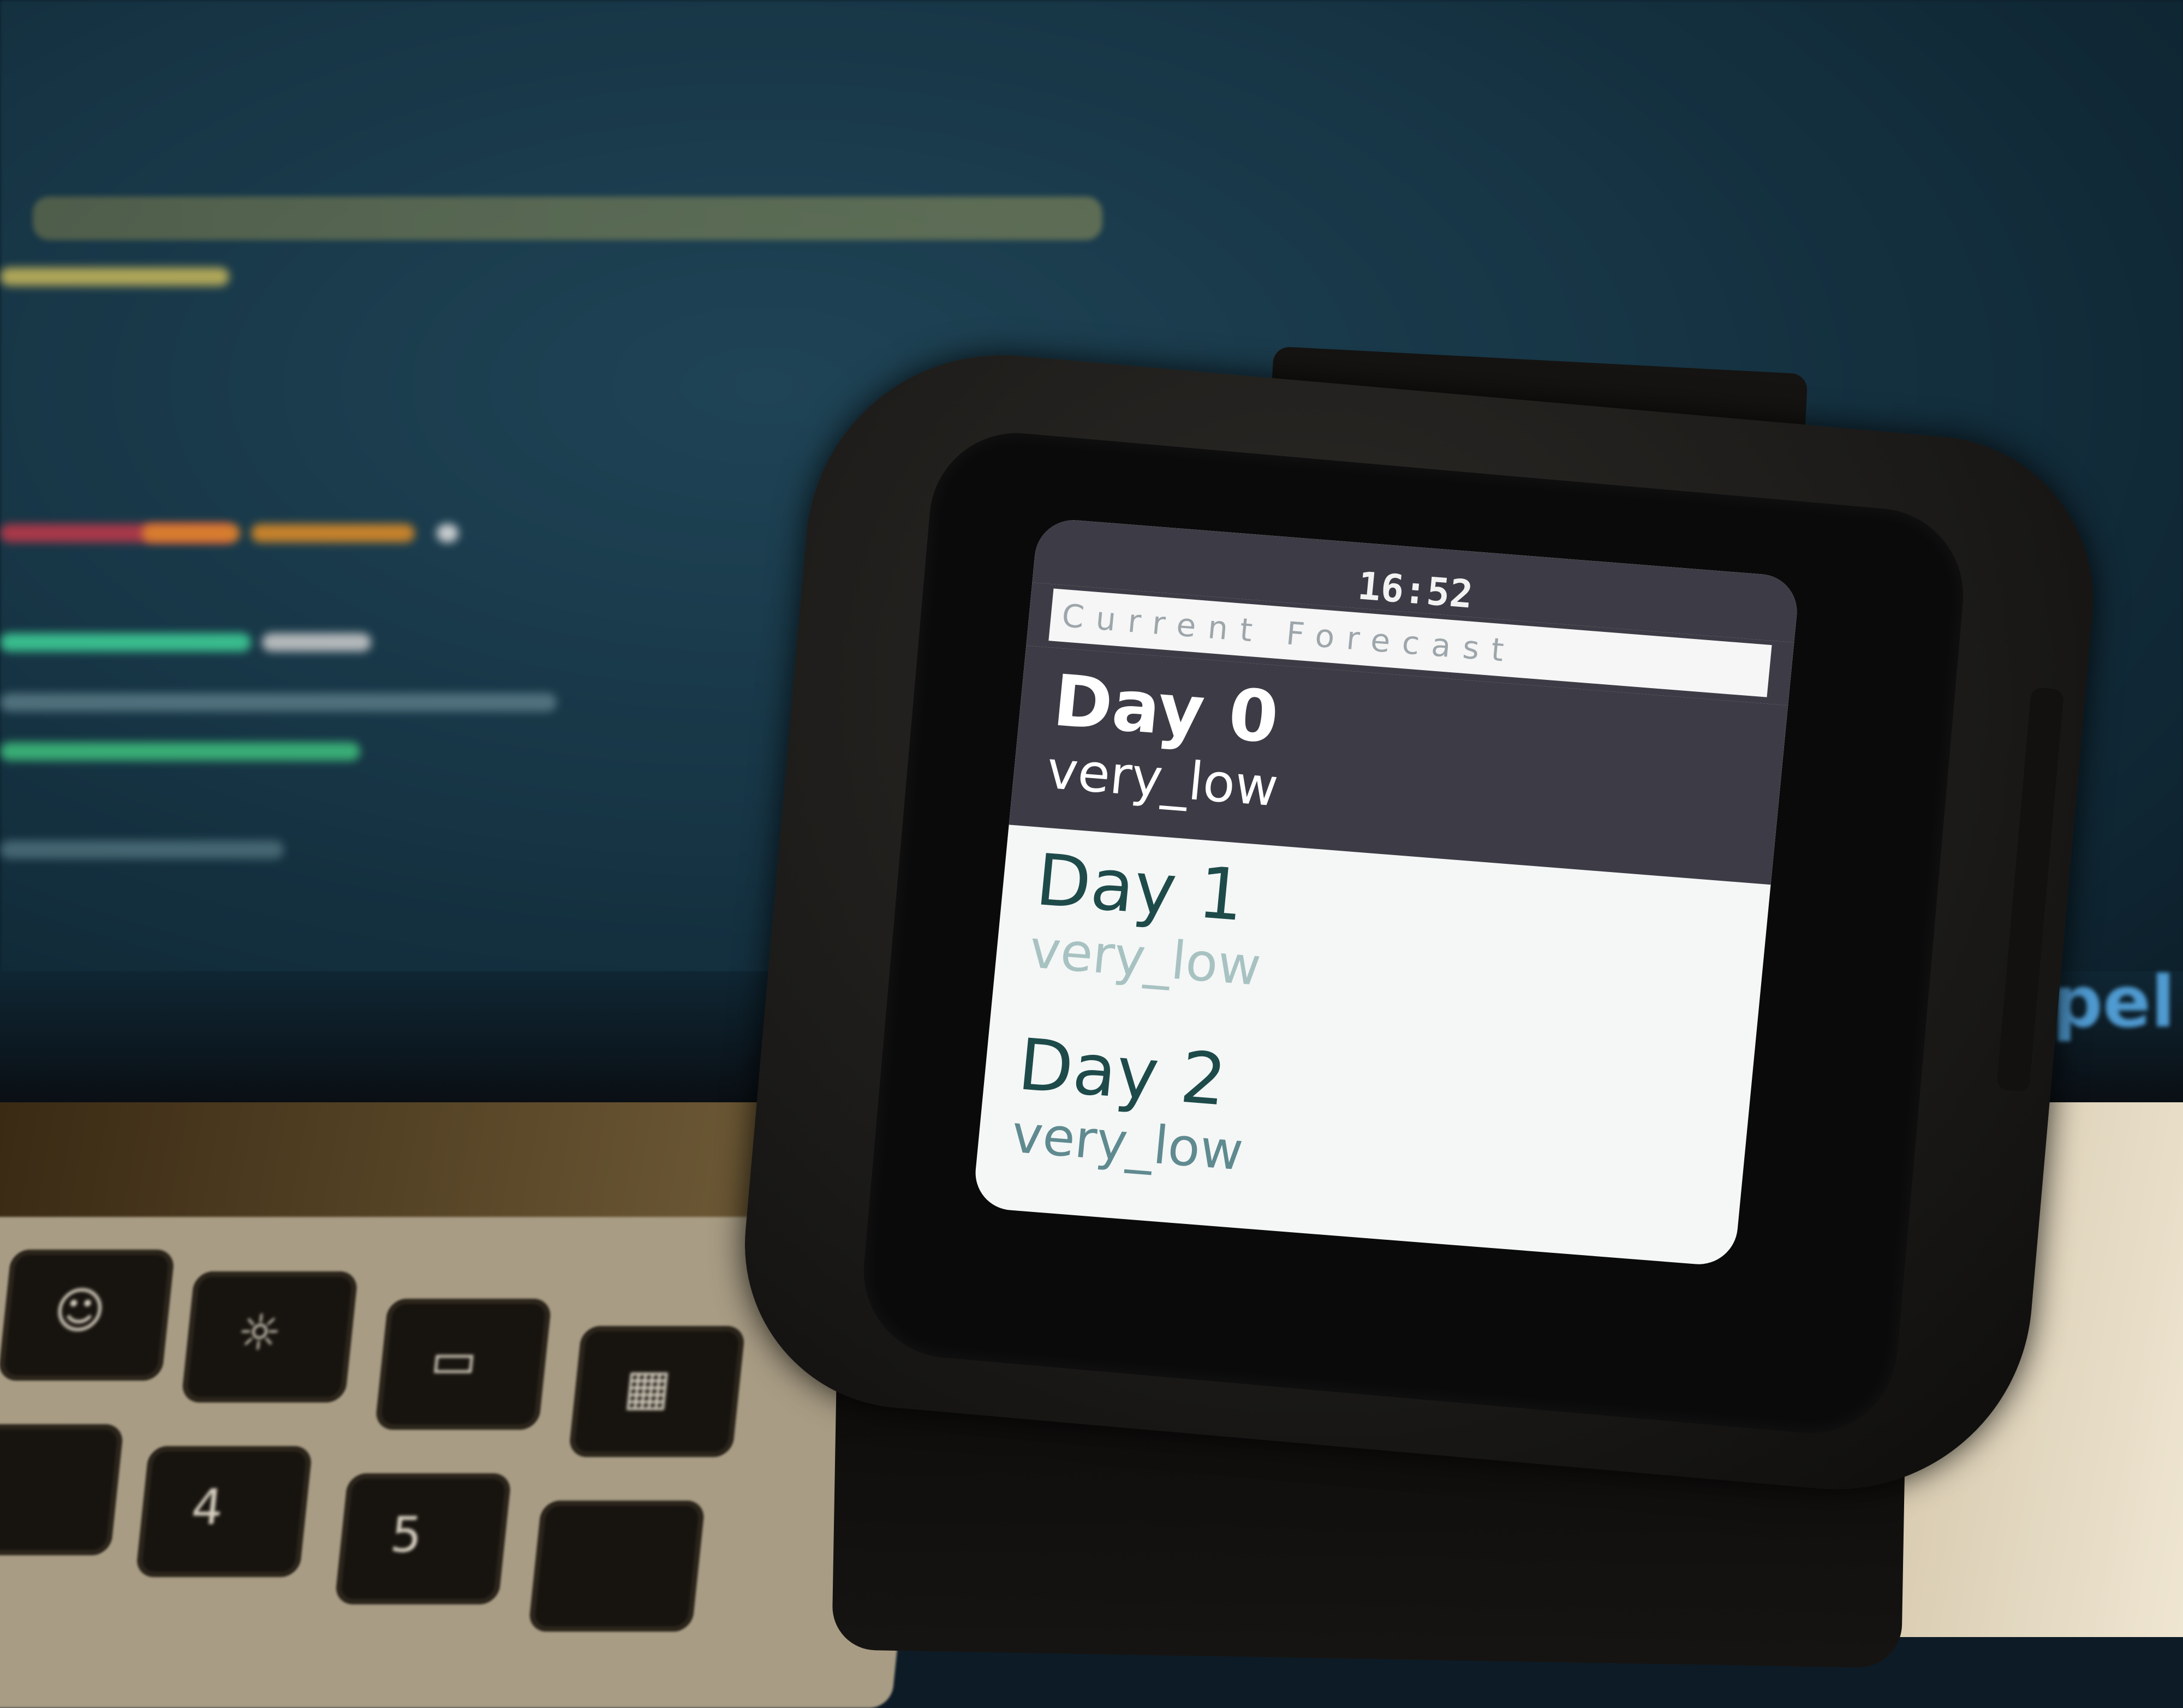 Image resolution: width=2183 pixels, height=1708 pixels. What do you see at coordinates (463, 1364) in the screenshot?
I see `keyboard-key: ▭` at bounding box center [463, 1364].